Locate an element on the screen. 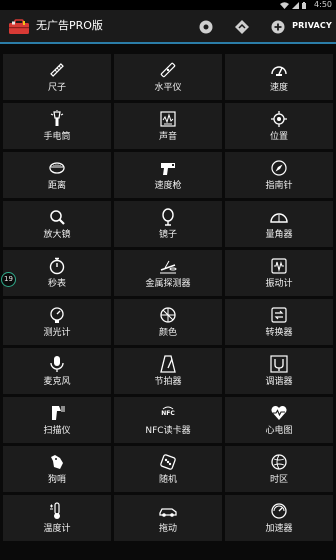 The height and width of the screenshot is (560, 336). tool-tile: 随机 is located at coordinates (168, 469).